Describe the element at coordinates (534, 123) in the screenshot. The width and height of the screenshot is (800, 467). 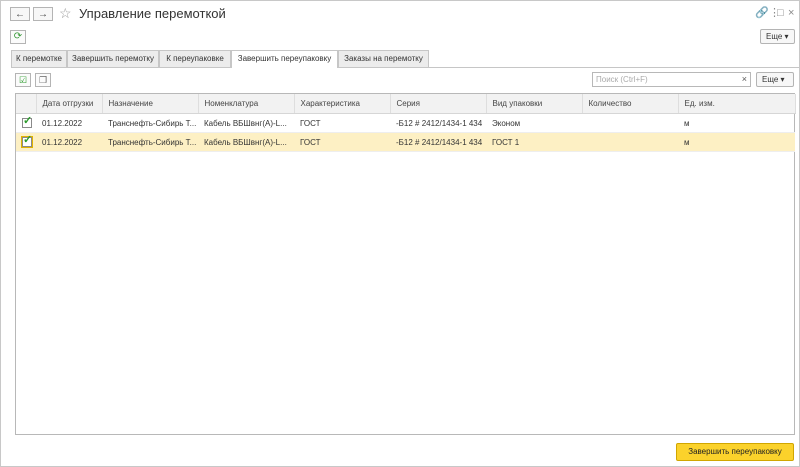
I see `cell-package: Эконом` at that location.